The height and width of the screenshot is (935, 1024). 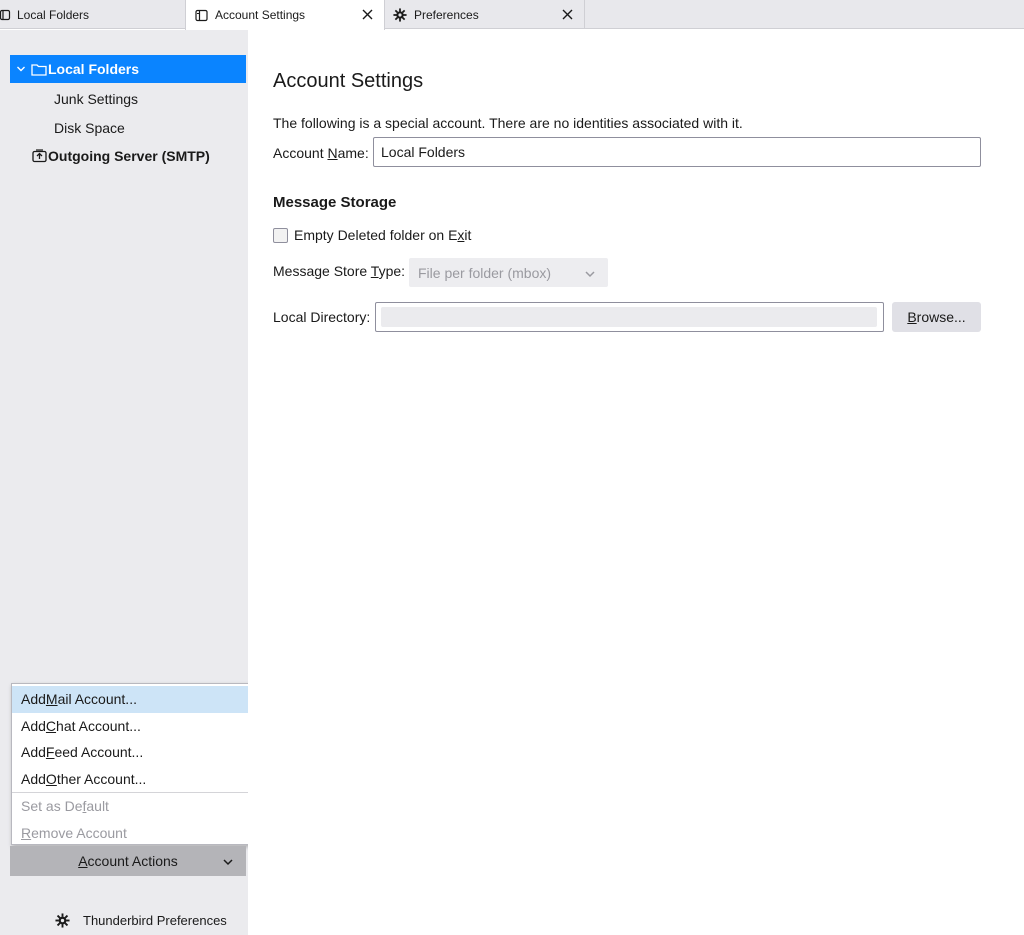 What do you see at coordinates (74, 832) in the screenshot?
I see `menu-item-remove-account: Remove Account` at bounding box center [74, 832].